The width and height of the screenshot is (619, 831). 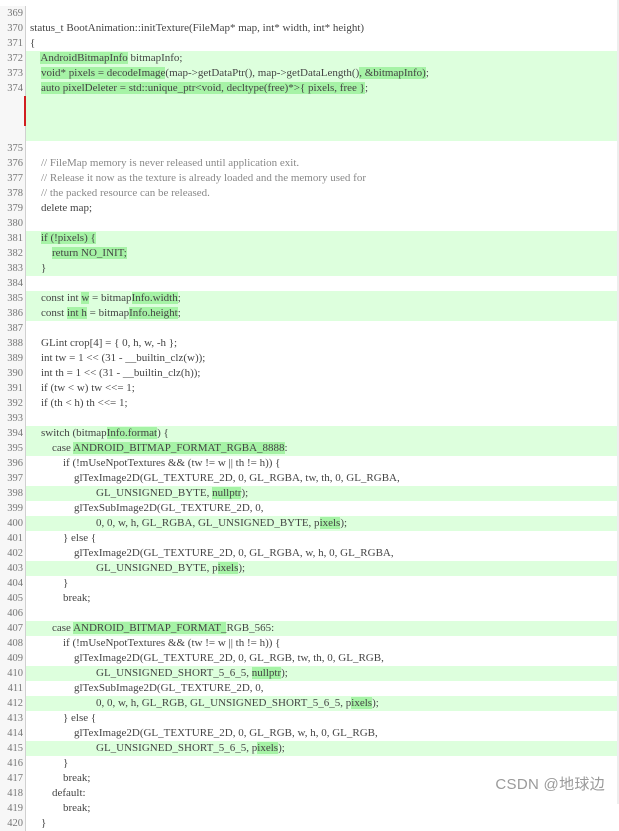 What do you see at coordinates (13, 568) in the screenshot?
I see `line-number: 403` at bounding box center [13, 568].